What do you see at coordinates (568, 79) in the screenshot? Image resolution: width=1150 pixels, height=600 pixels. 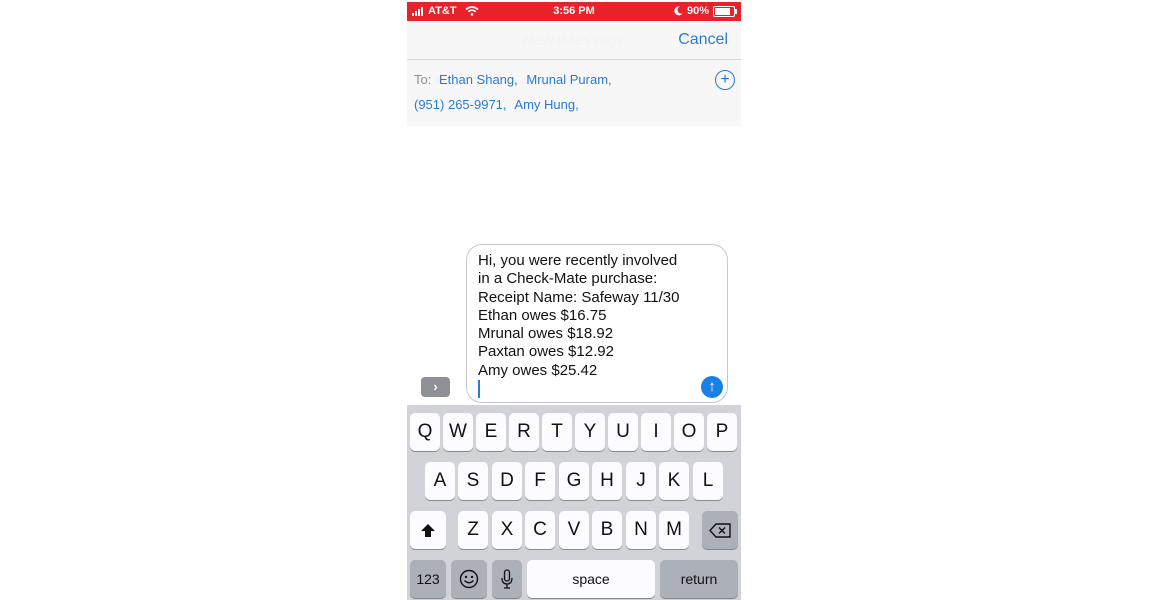 I see `recipient-chip: Mrunal Puram,` at bounding box center [568, 79].